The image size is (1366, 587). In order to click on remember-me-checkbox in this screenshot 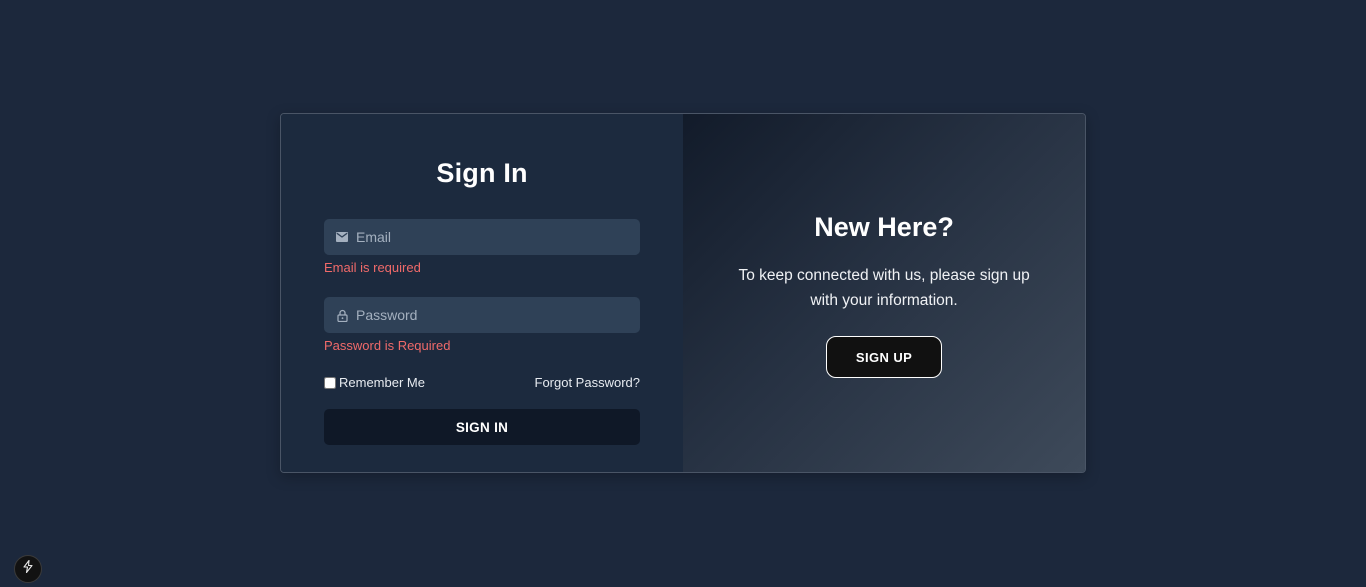, I will do `click(330, 382)`.